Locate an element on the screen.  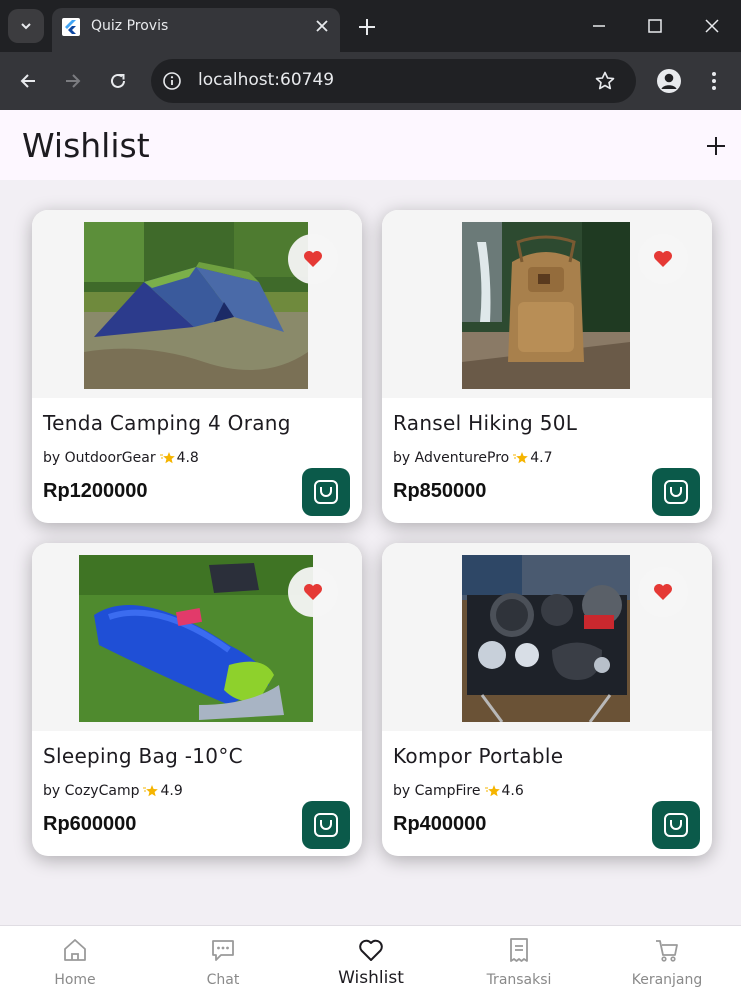
nav-label: Home is located at coordinates (75, 980).